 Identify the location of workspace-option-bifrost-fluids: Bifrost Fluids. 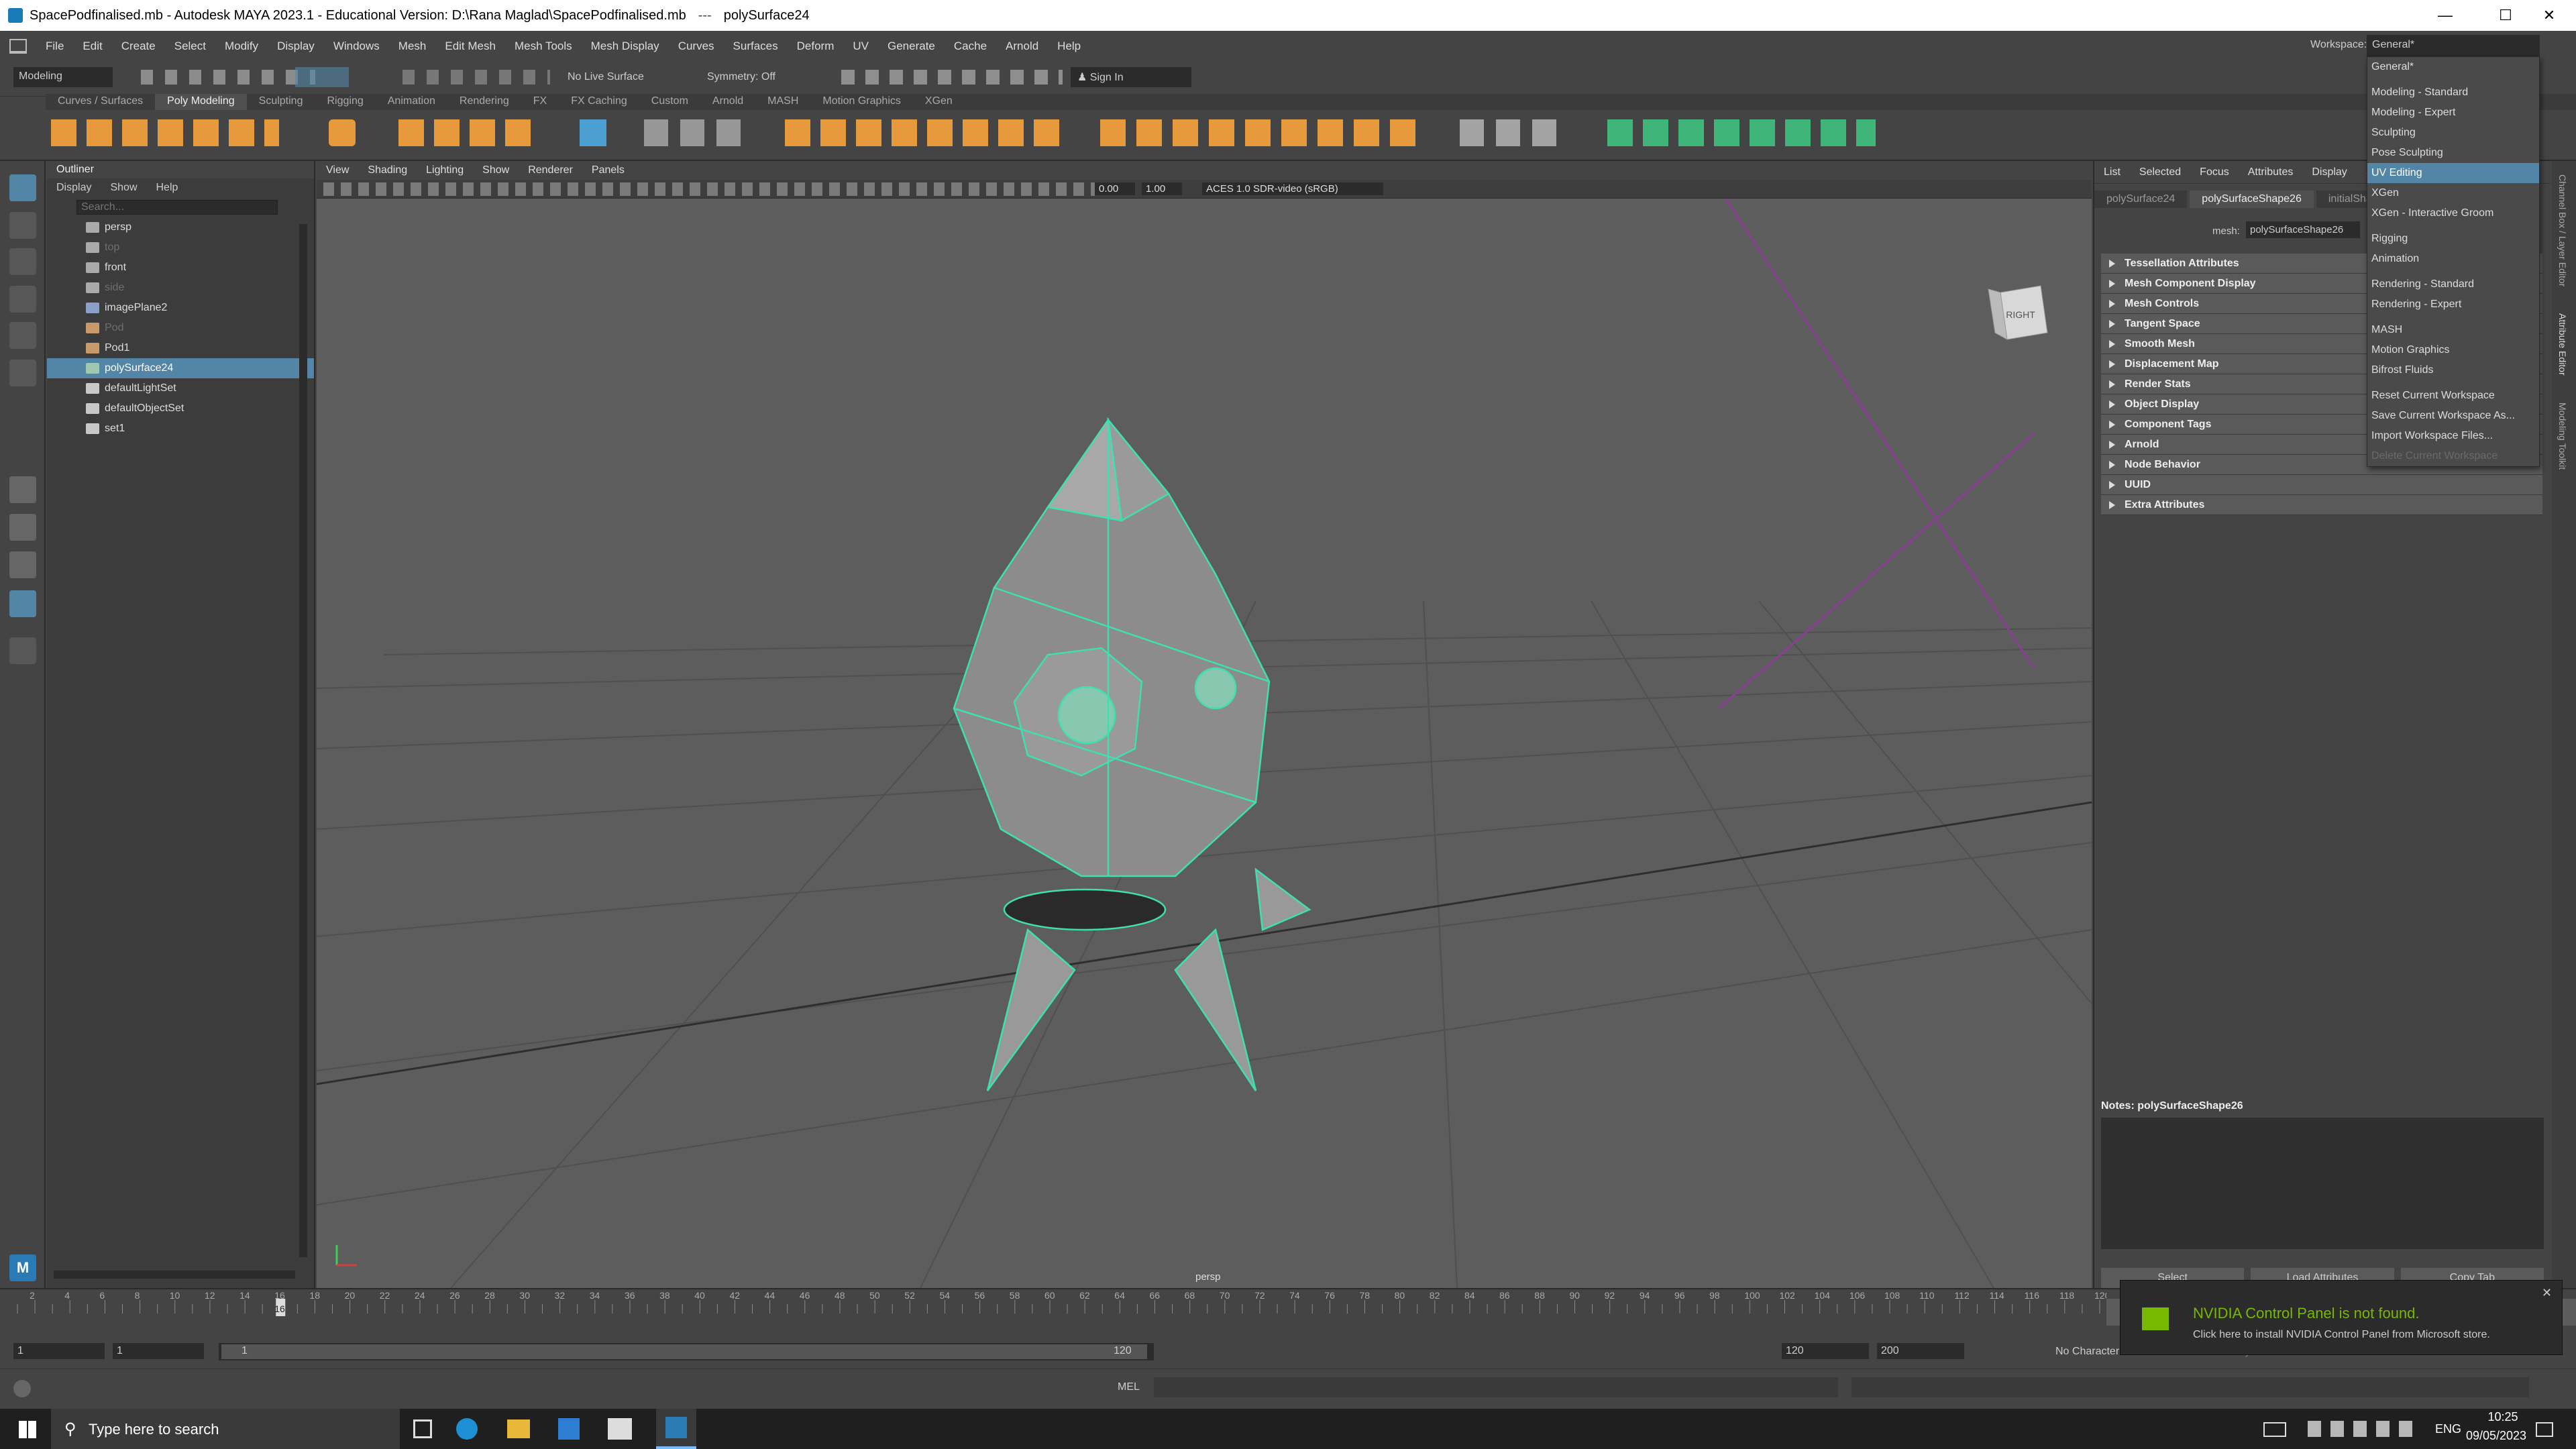
(2453, 370).